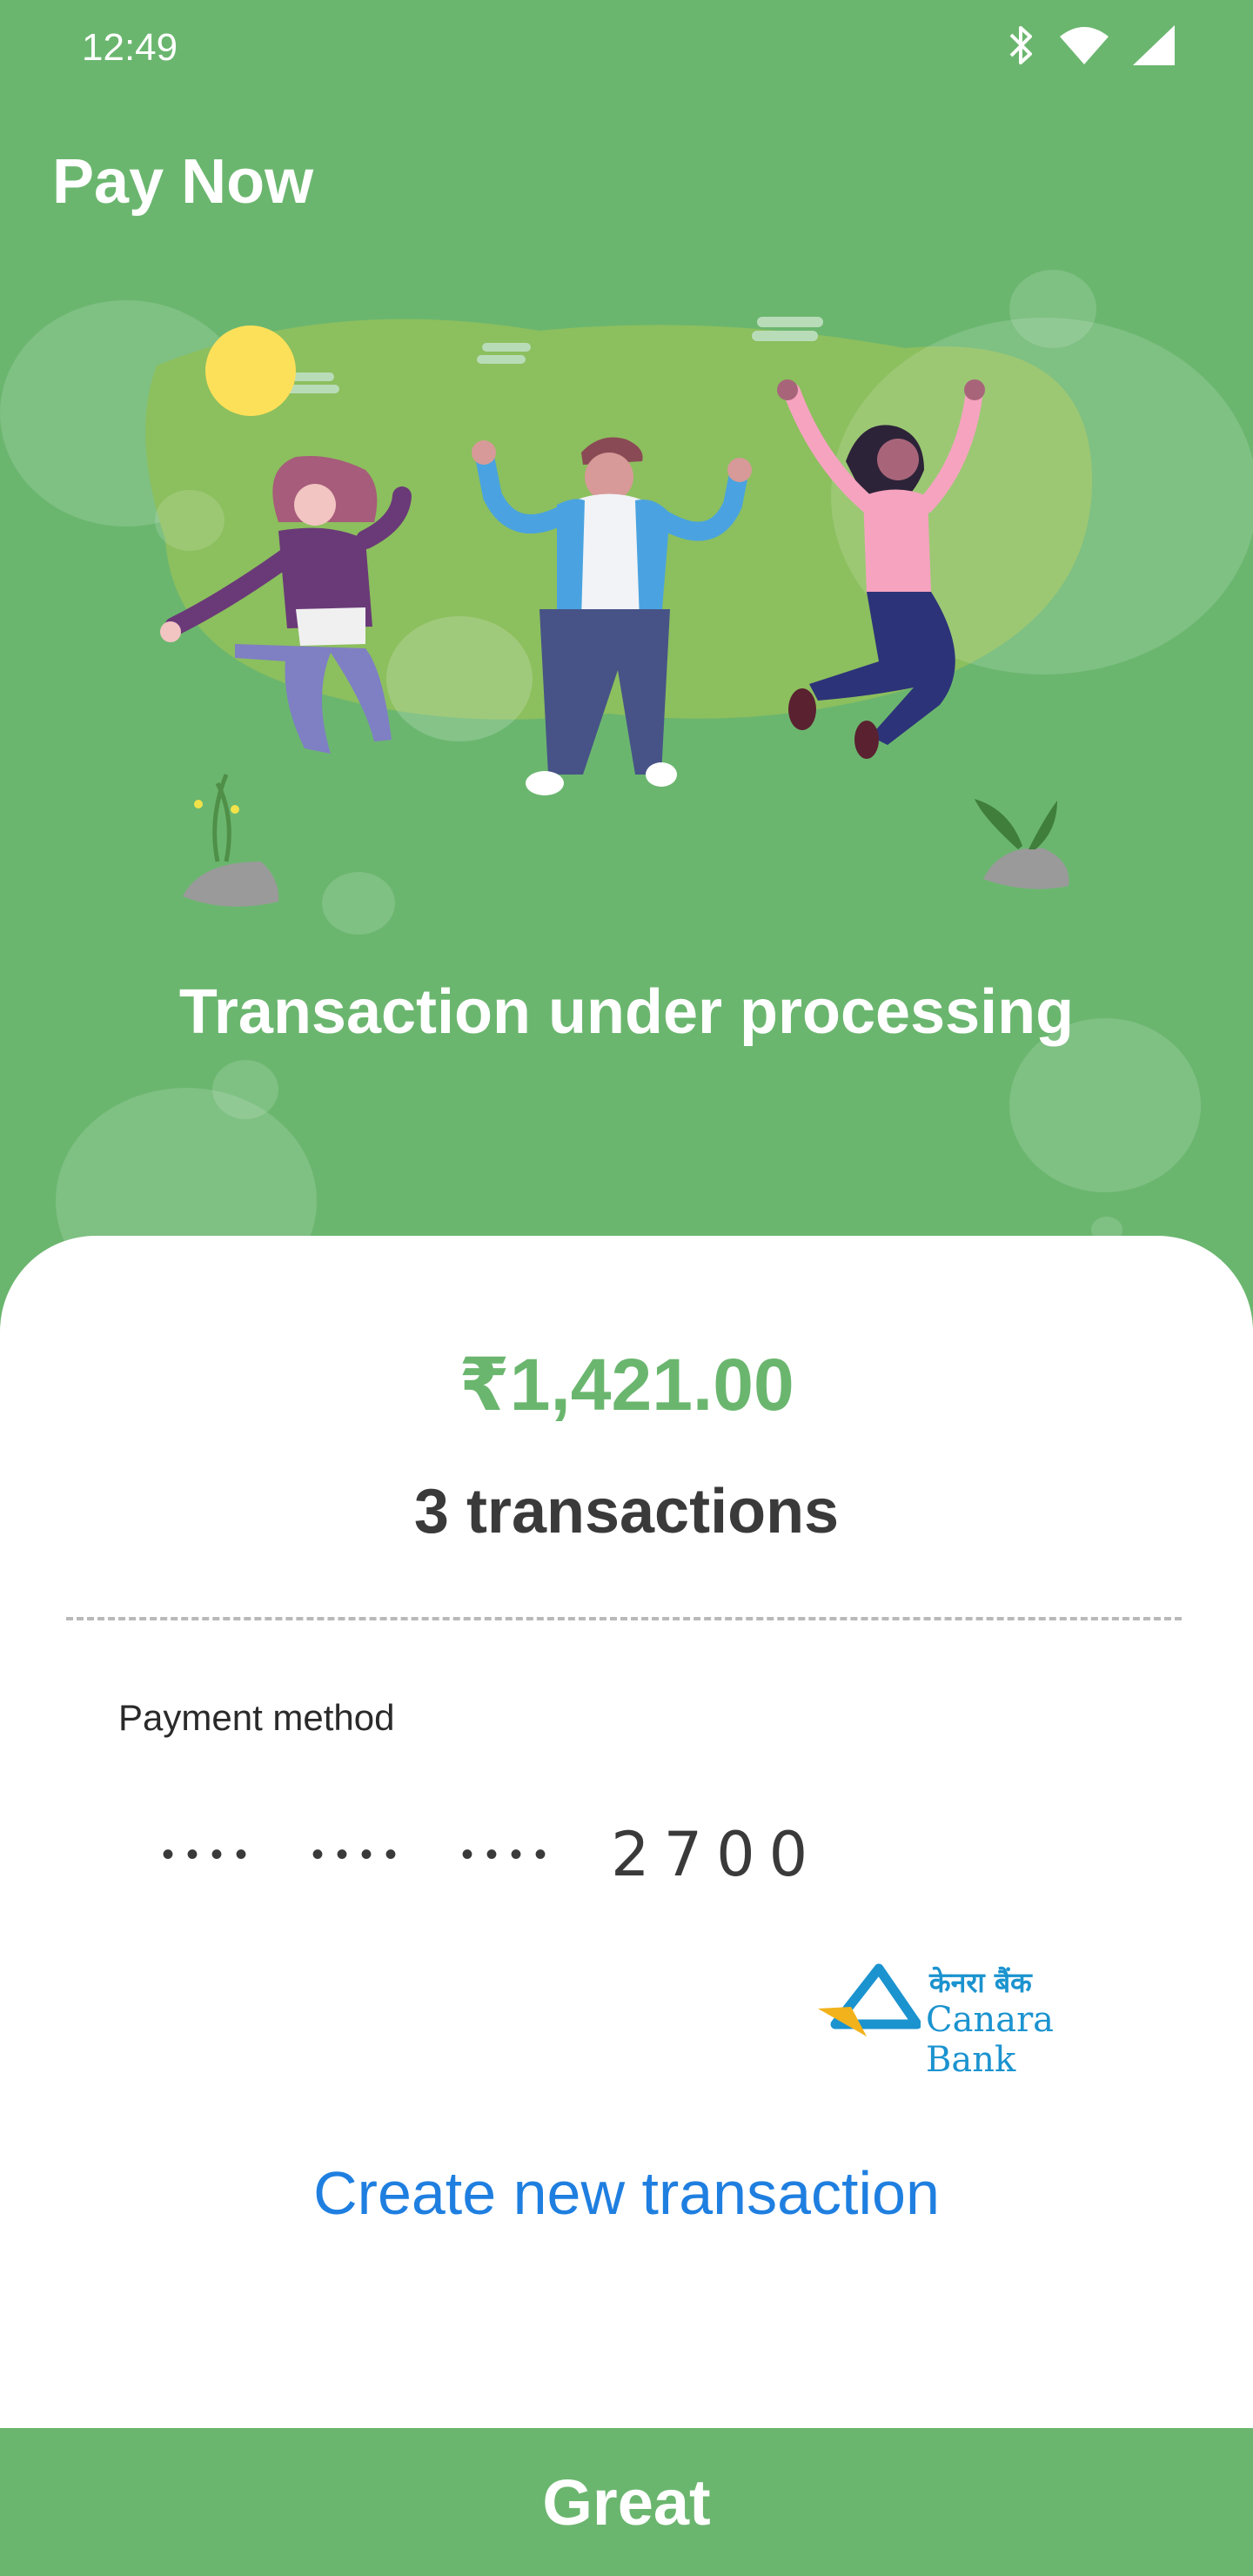 The width and height of the screenshot is (1253, 2576). What do you see at coordinates (626, 2502) in the screenshot?
I see `great-button: Great` at bounding box center [626, 2502].